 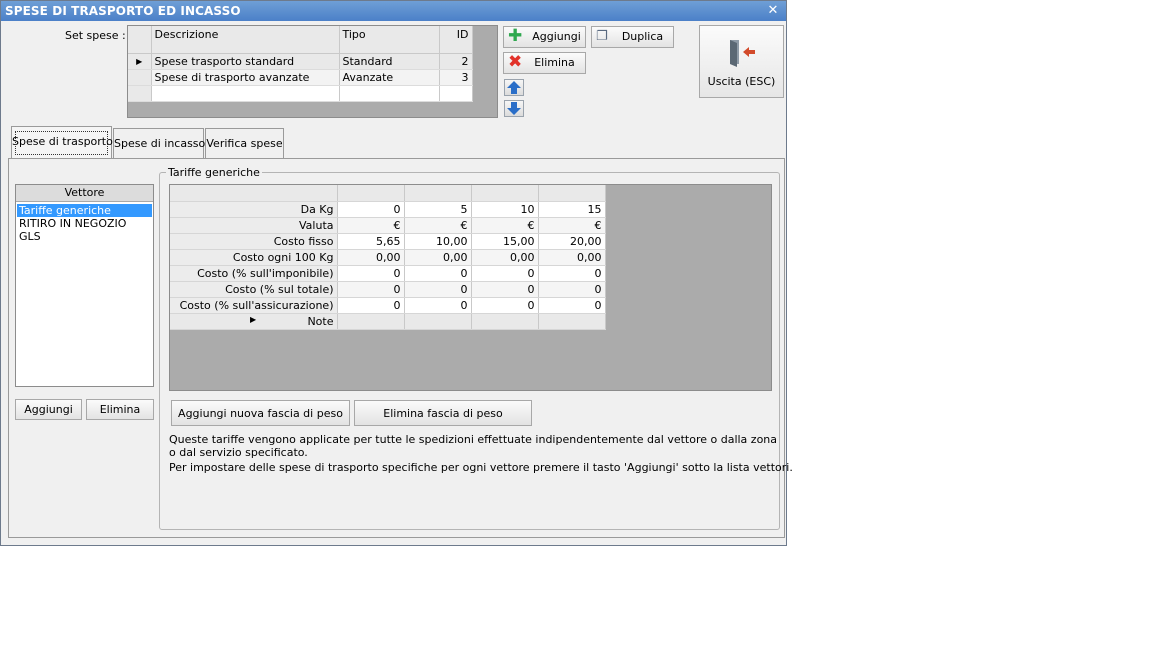 I want to click on add-vettore-button: Aggiungi, so click(x=48, y=409).